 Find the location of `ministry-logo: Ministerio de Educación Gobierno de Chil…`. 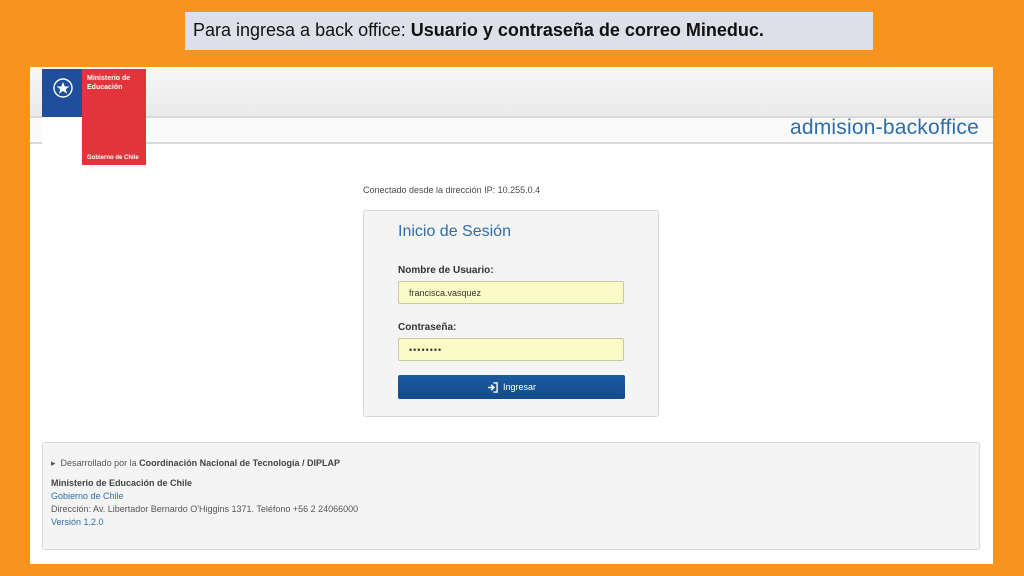

ministry-logo: Ministerio de Educación Gobierno de Chil… is located at coordinates (94, 117).